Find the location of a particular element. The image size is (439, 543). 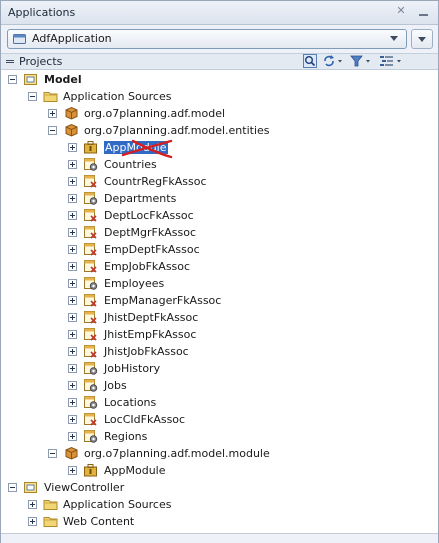

tree-node: Locations is located at coordinates (219, 402).